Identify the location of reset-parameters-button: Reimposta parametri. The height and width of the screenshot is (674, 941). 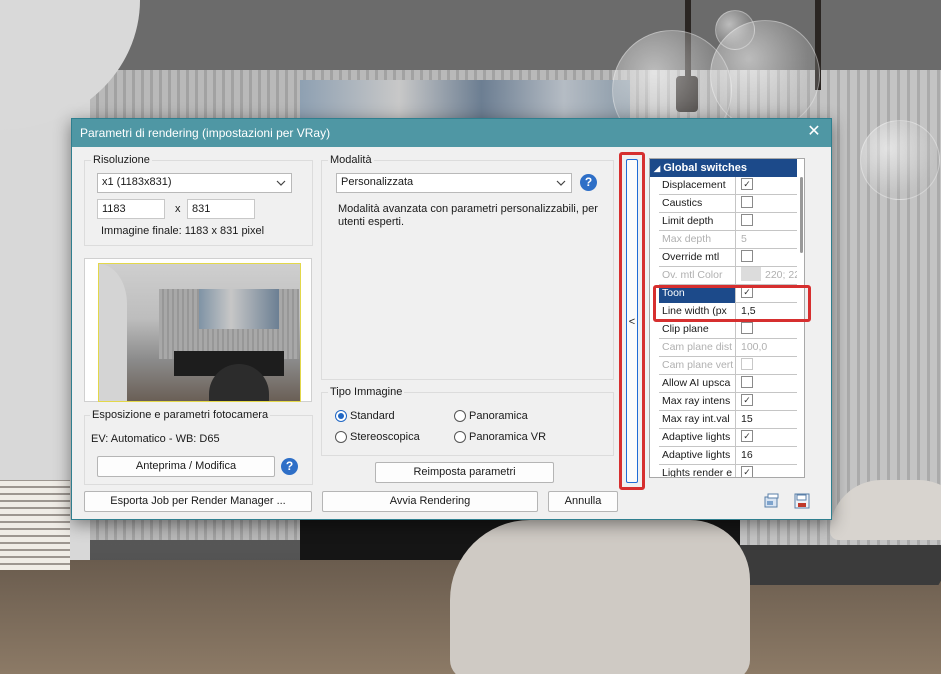
(464, 472).